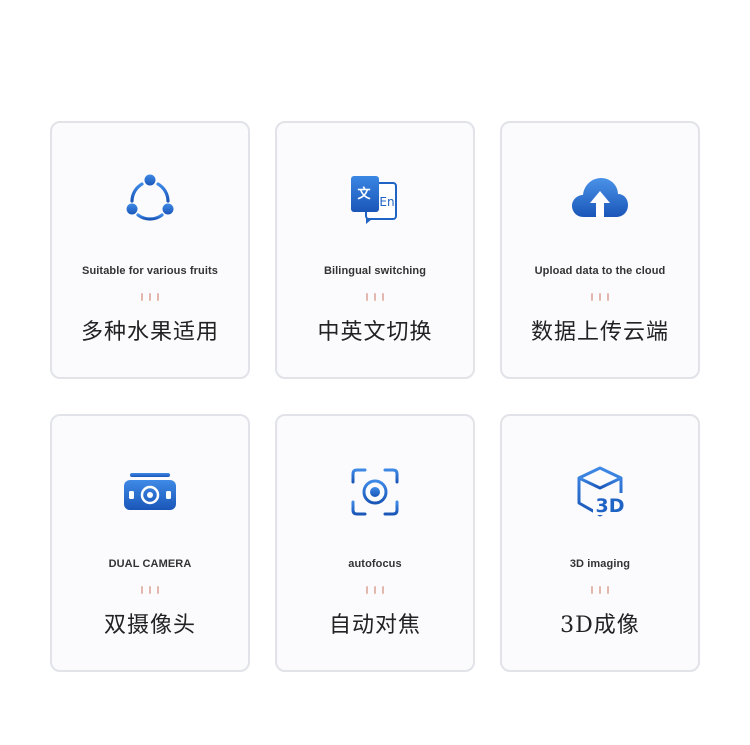 The image size is (750, 745). I want to click on 3d-cube-icon: 3D, so click(600, 492).